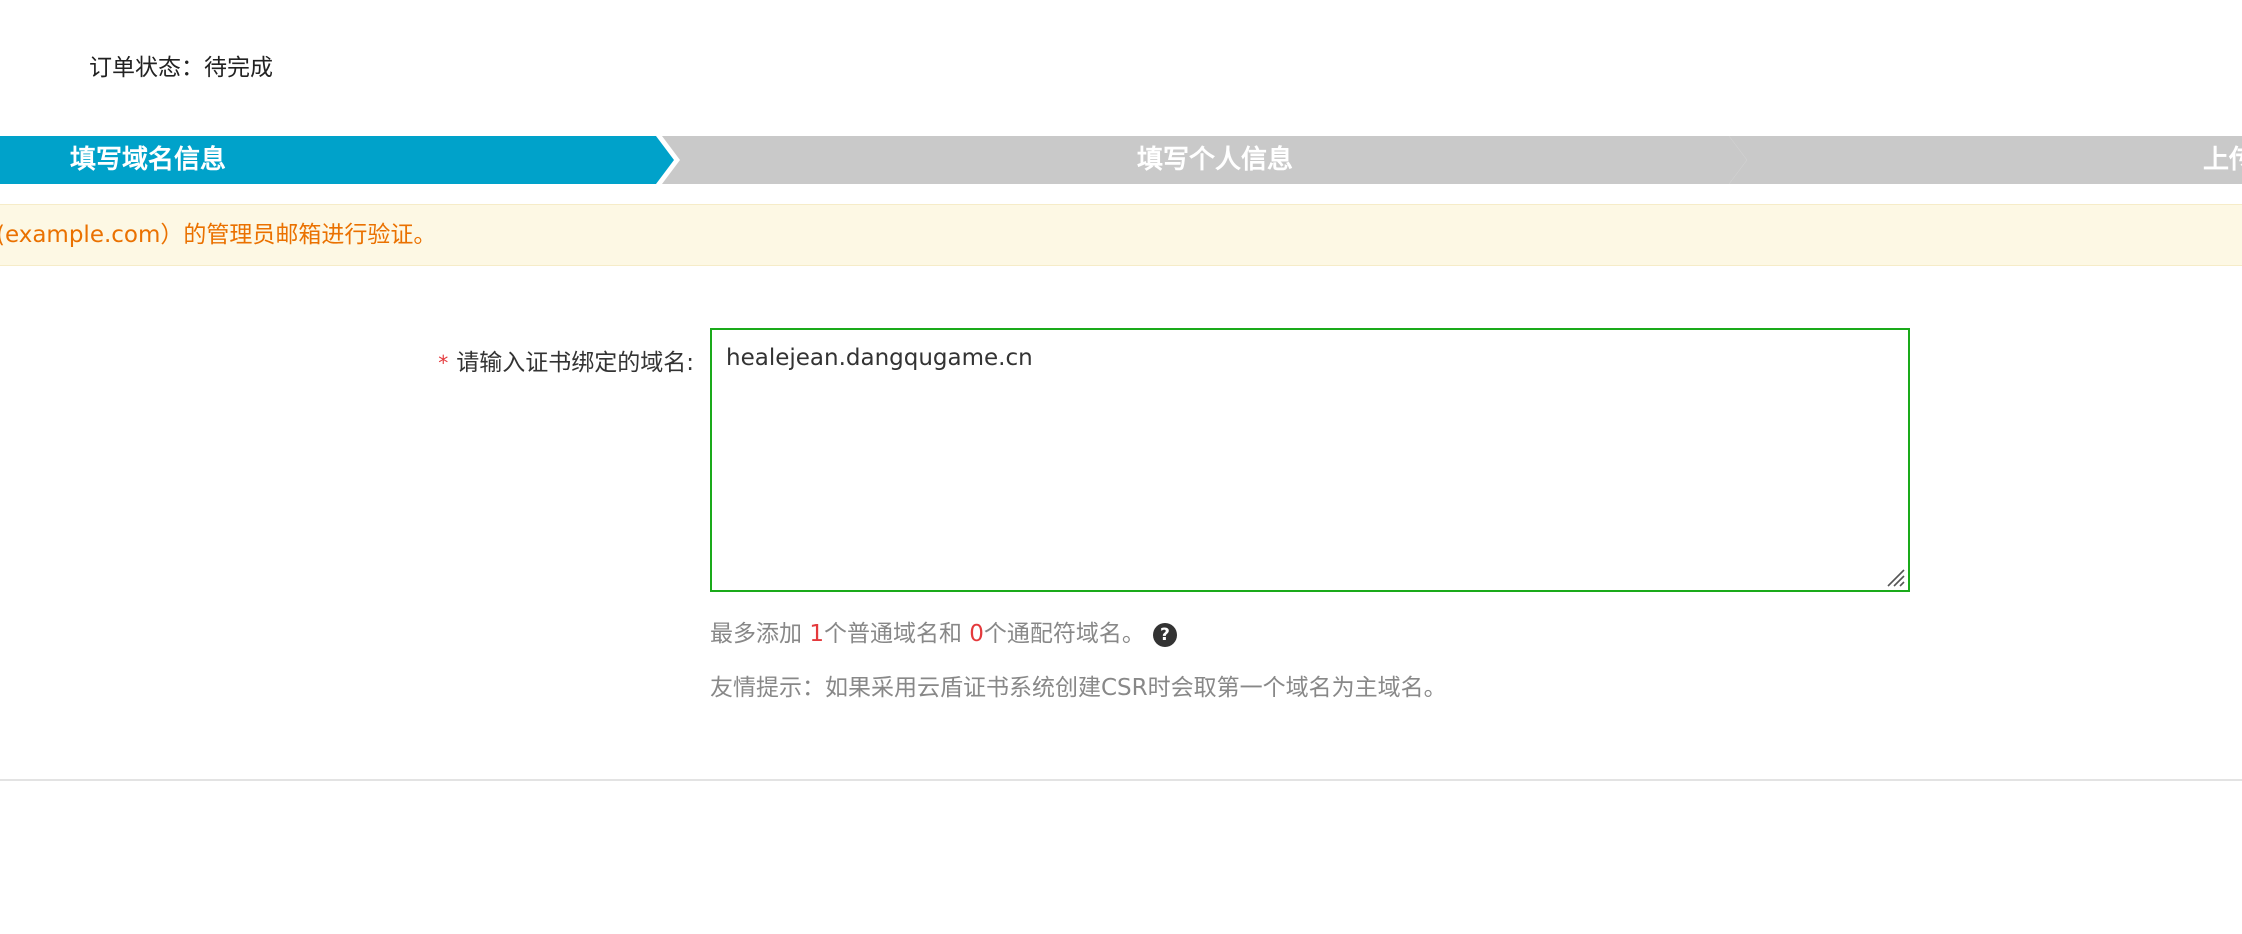 The width and height of the screenshot is (2242, 934). I want to click on domain-field-label: * 请输入证书绑定的域名:, so click(566, 360).